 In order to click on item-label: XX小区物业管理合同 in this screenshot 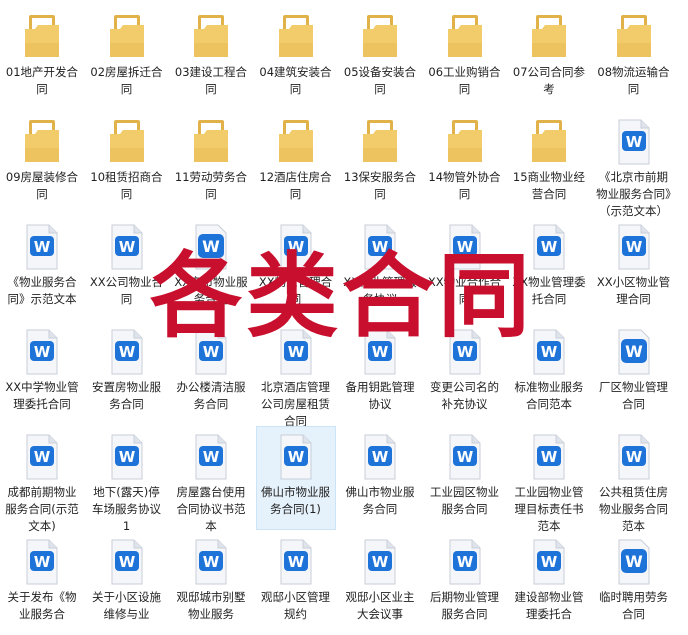, I will do `click(633, 290)`.